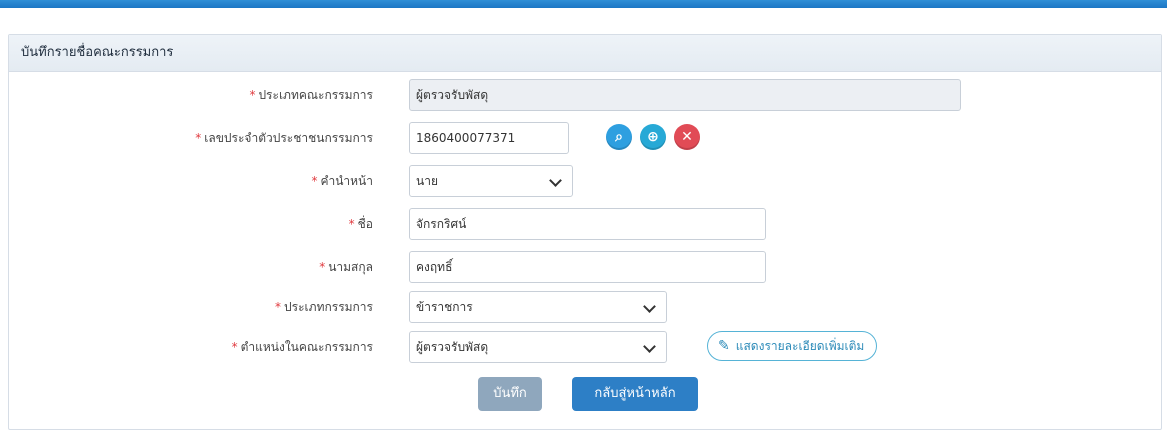 The image size is (1167, 434). Describe the element at coordinates (311, 95) in the screenshot. I see `committee-type-label: * ประเภทคณะกรรมการ` at that location.